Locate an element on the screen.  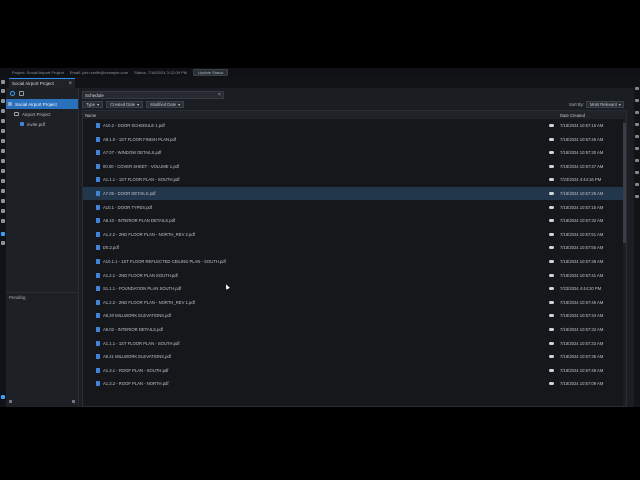
filter-modified-date: Modified Date ▾ is located at coordinates (165, 104).